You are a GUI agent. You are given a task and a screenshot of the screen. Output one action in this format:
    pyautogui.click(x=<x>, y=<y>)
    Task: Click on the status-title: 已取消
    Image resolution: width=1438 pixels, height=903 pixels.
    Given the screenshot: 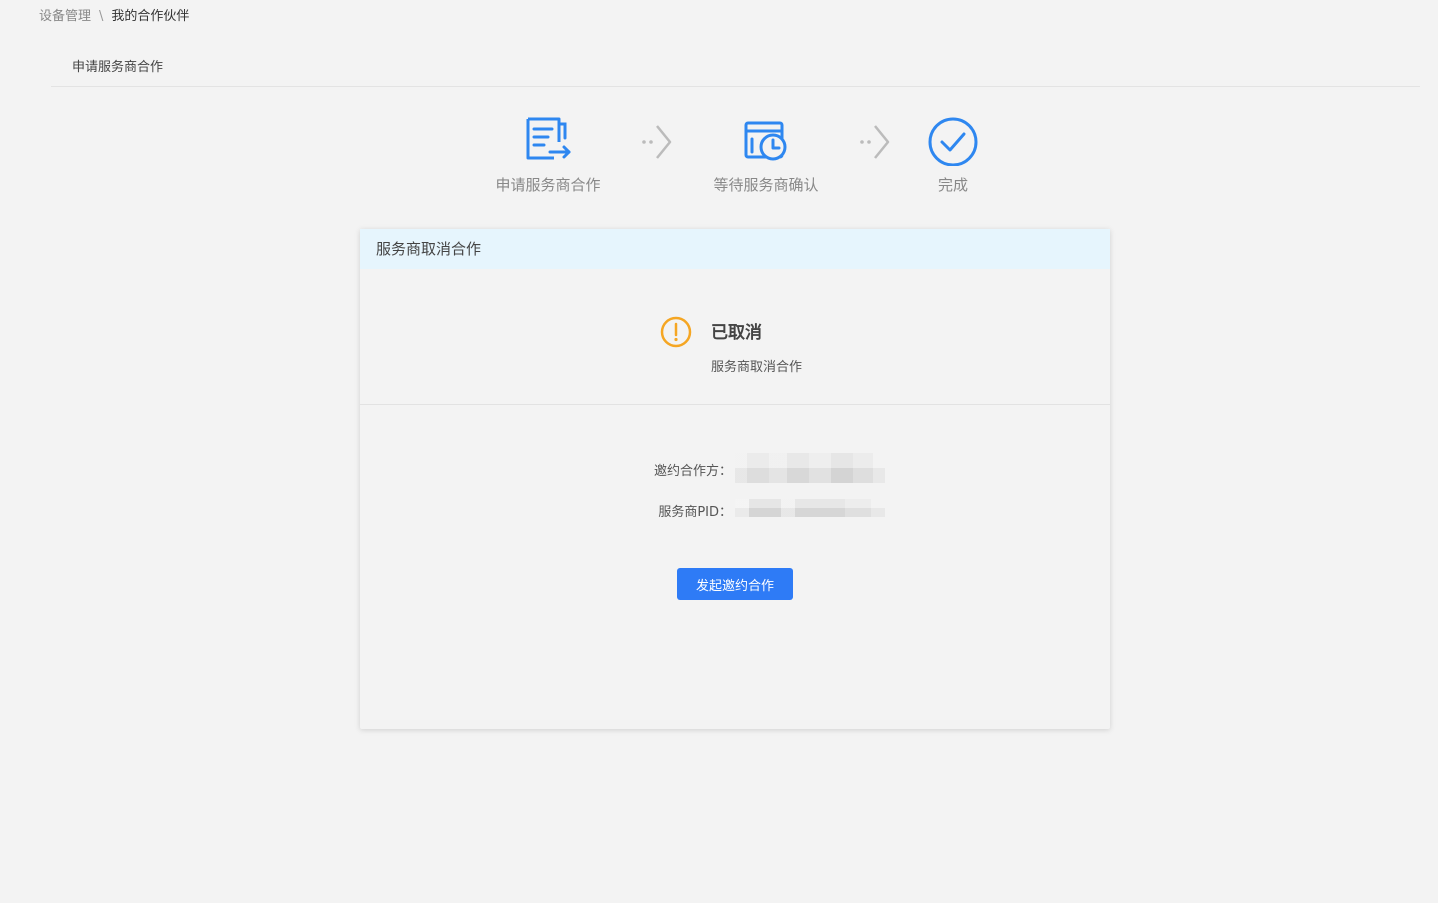 What is the action you would take?
    pyautogui.click(x=736, y=333)
    